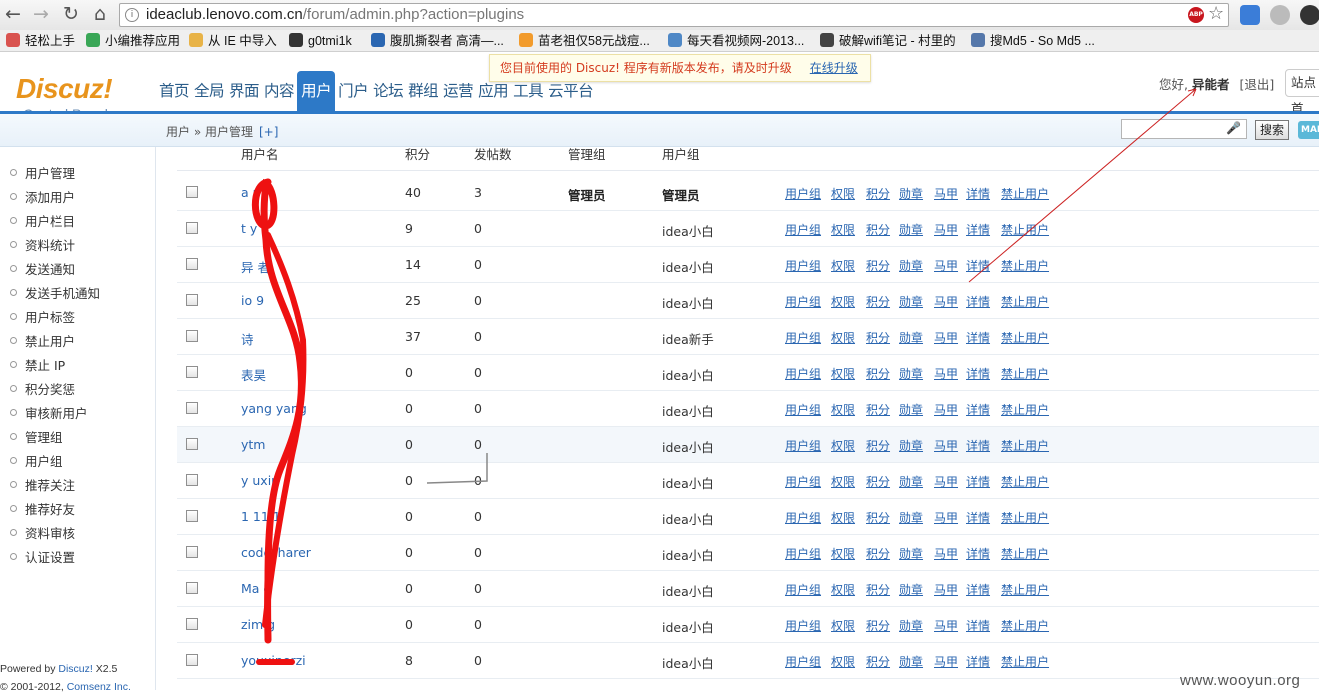 This screenshot has height=693, width=1319. What do you see at coordinates (1233, 128) in the screenshot?
I see `microphone-icon: 🎤` at bounding box center [1233, 128].